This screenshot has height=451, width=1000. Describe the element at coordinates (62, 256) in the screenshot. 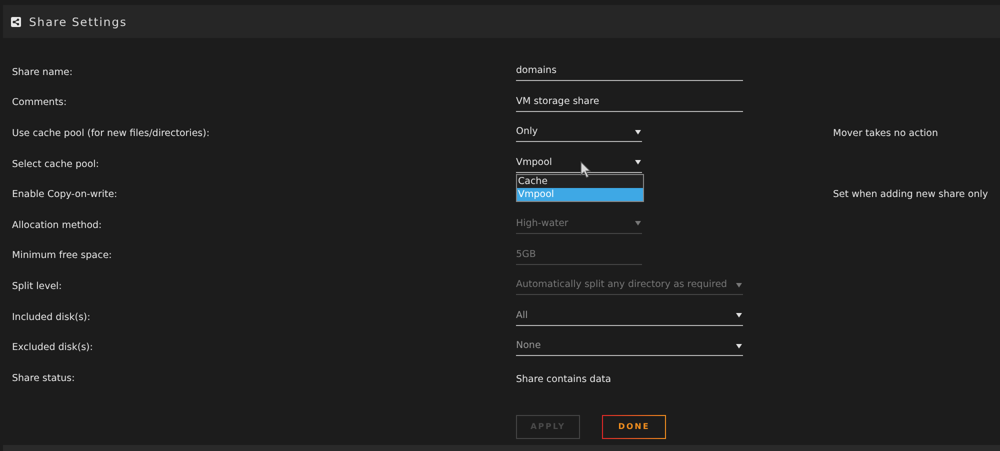

I see `field-label: Minimum free space:` at that location.